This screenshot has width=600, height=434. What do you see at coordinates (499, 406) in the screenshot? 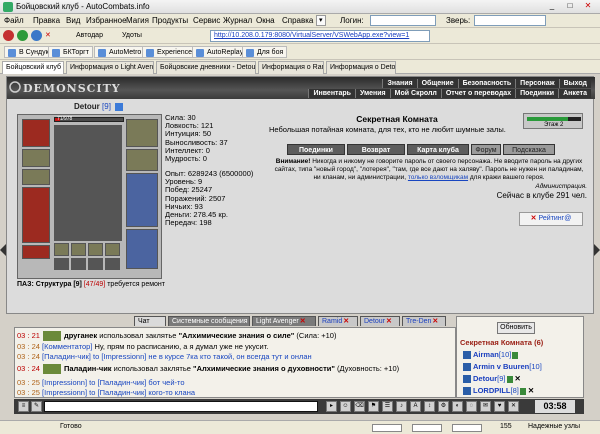
I see `friends-icon: ♥` at bounding box center [499, 406].